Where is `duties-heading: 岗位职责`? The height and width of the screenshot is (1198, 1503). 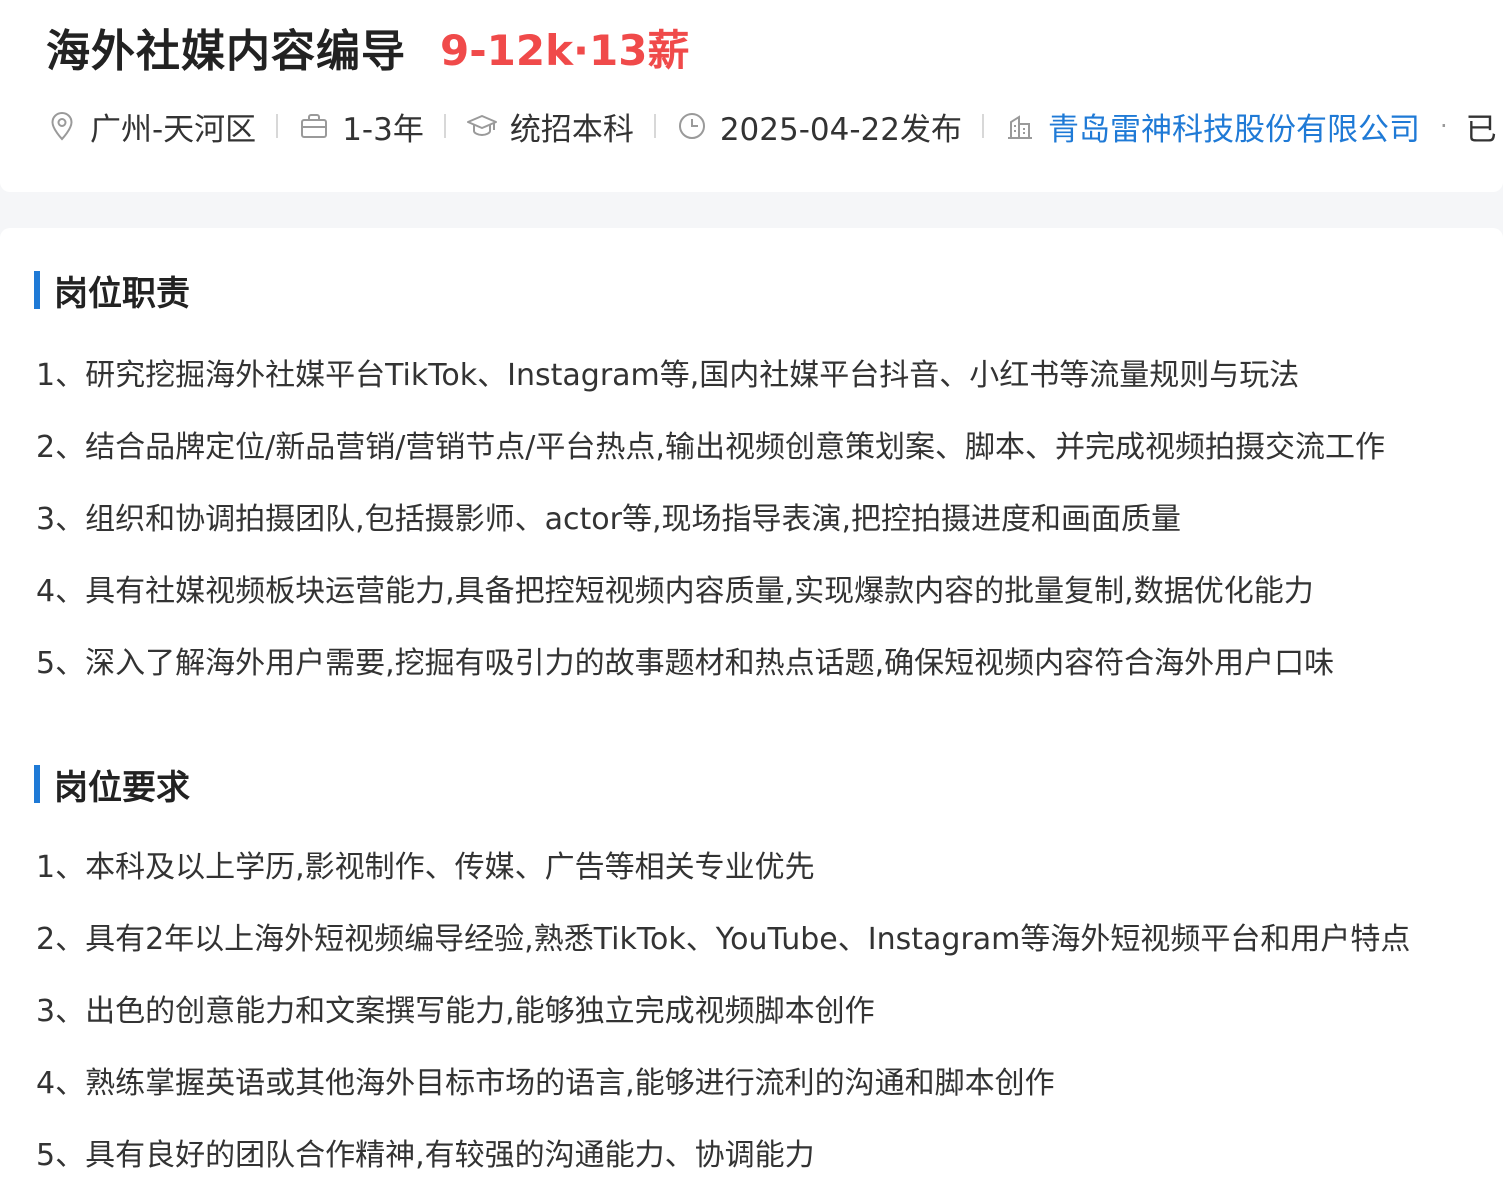 duties-heading: 岗位职责 is located at coordinates (112, 292).